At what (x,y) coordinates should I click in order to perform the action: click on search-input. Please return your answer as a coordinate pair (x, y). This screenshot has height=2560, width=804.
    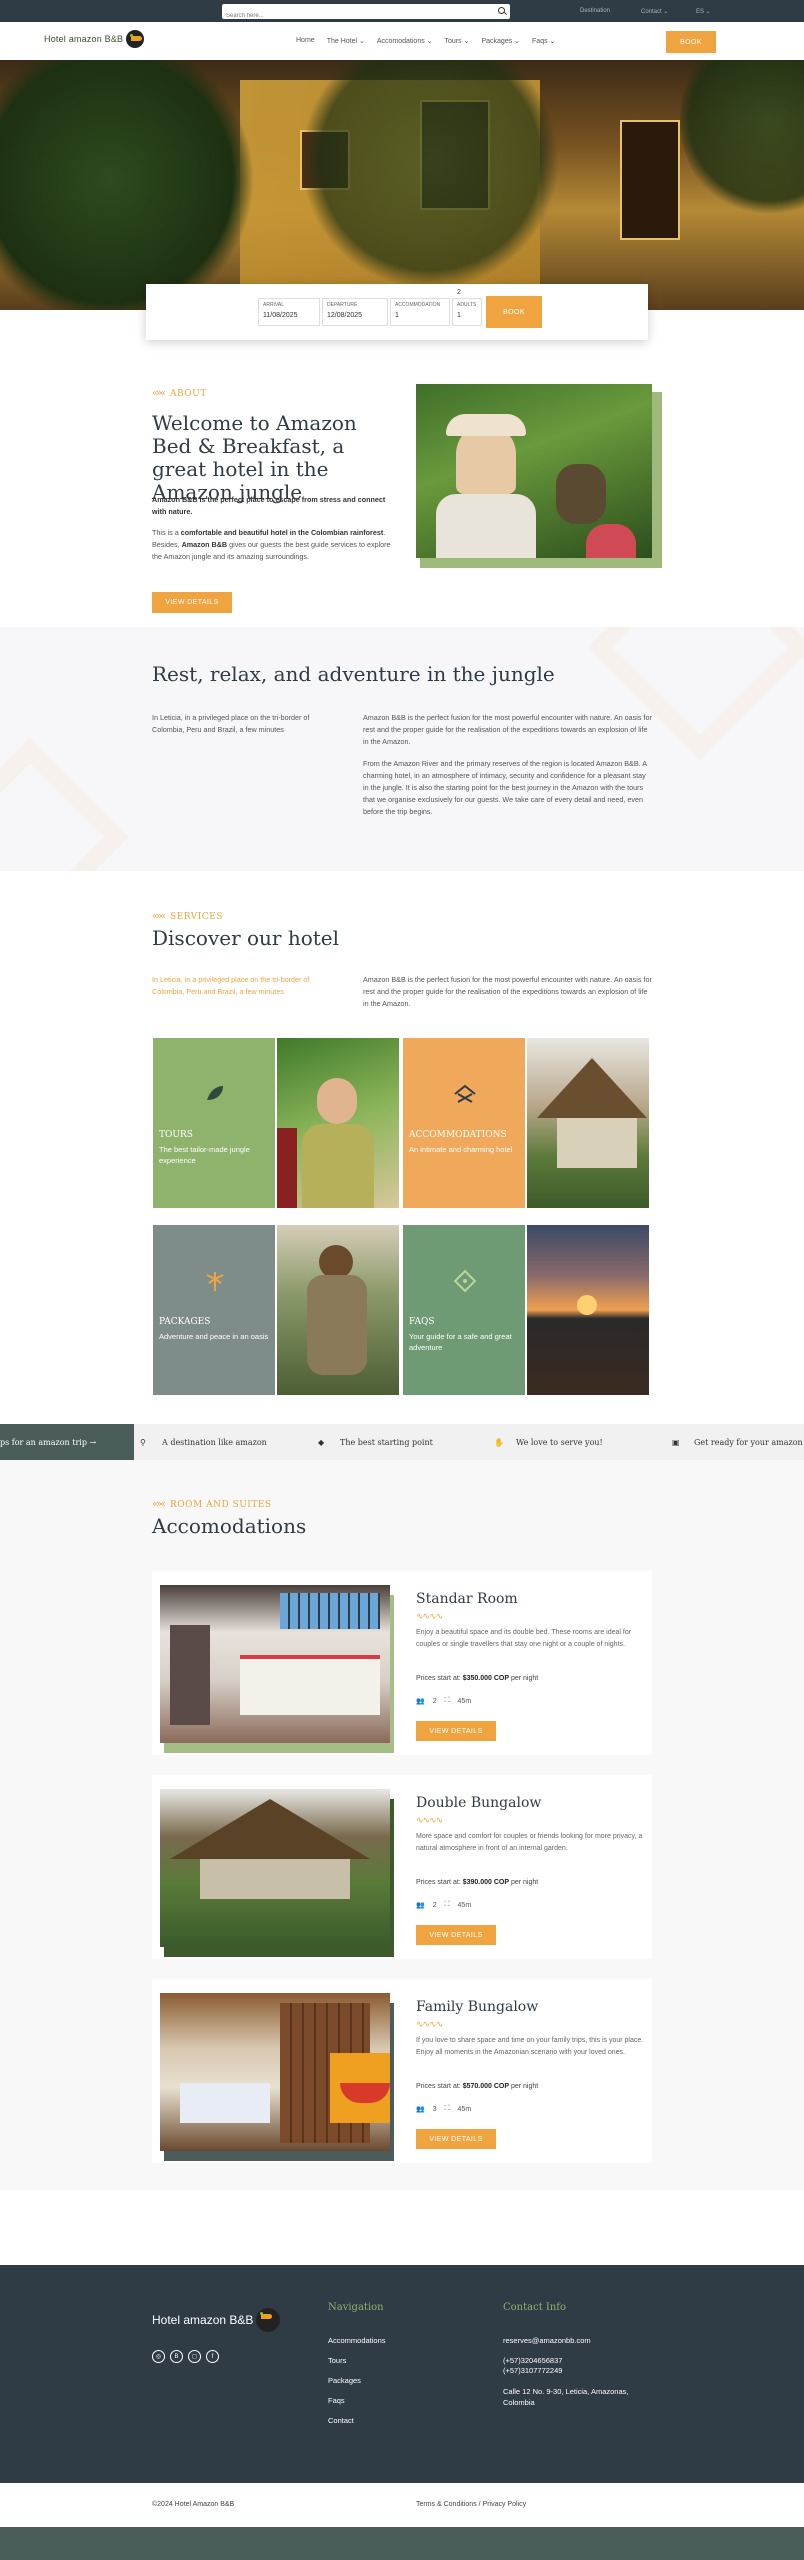
    Looking at the image, I should click on (352, 16).